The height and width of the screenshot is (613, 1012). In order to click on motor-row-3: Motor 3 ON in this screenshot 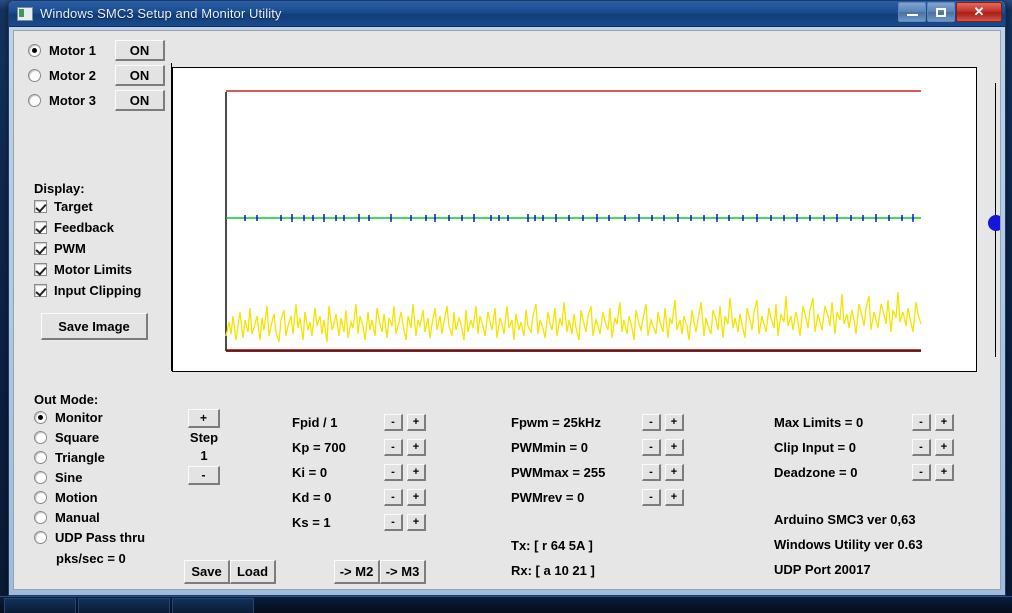, I will do `click(98, 100)`.